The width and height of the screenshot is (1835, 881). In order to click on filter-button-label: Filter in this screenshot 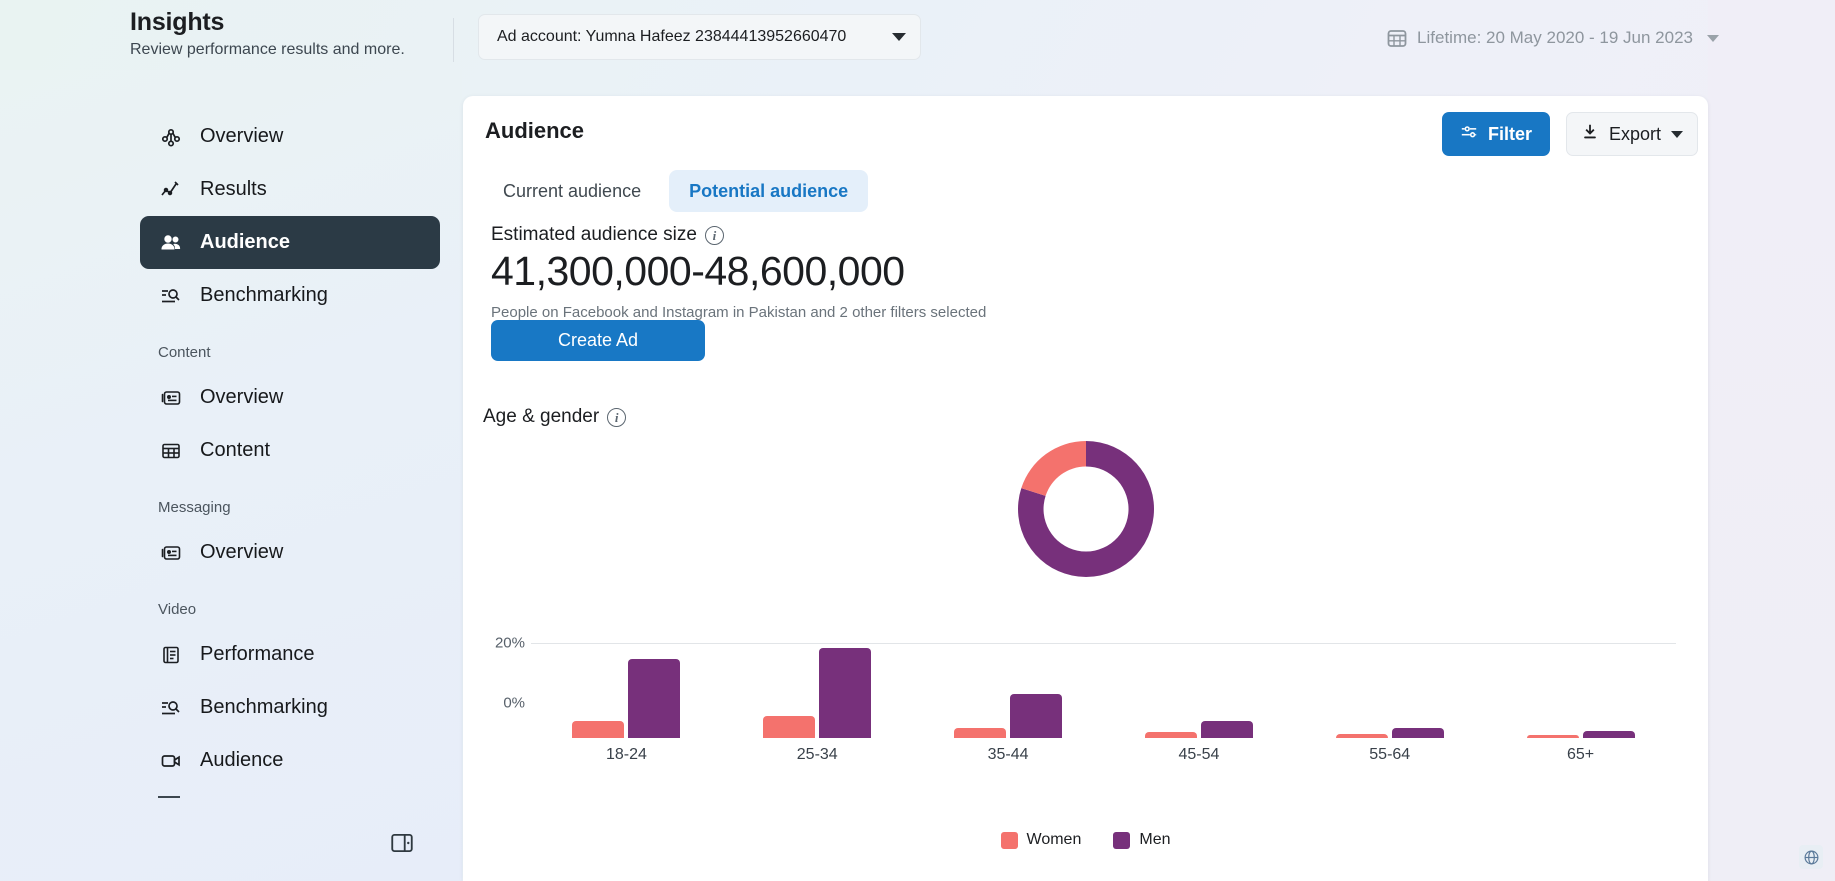, I will do `click(1509, 133)`.